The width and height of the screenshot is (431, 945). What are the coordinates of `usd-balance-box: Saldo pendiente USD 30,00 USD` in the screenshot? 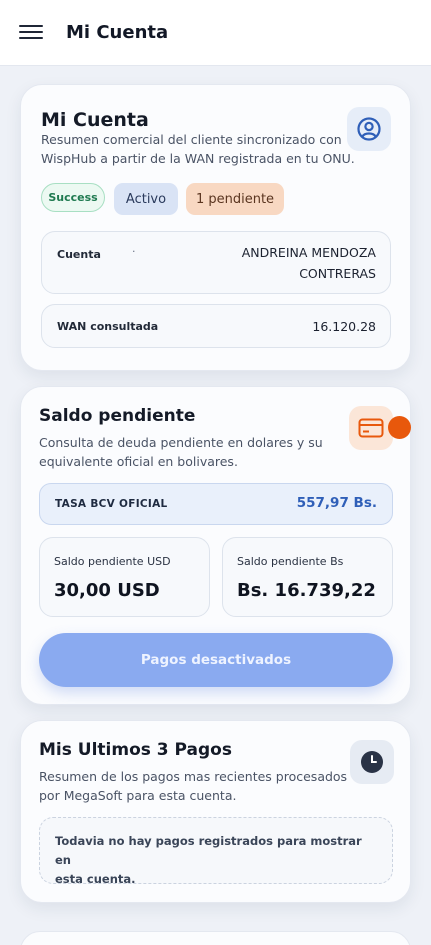 It's located at (124, 577).